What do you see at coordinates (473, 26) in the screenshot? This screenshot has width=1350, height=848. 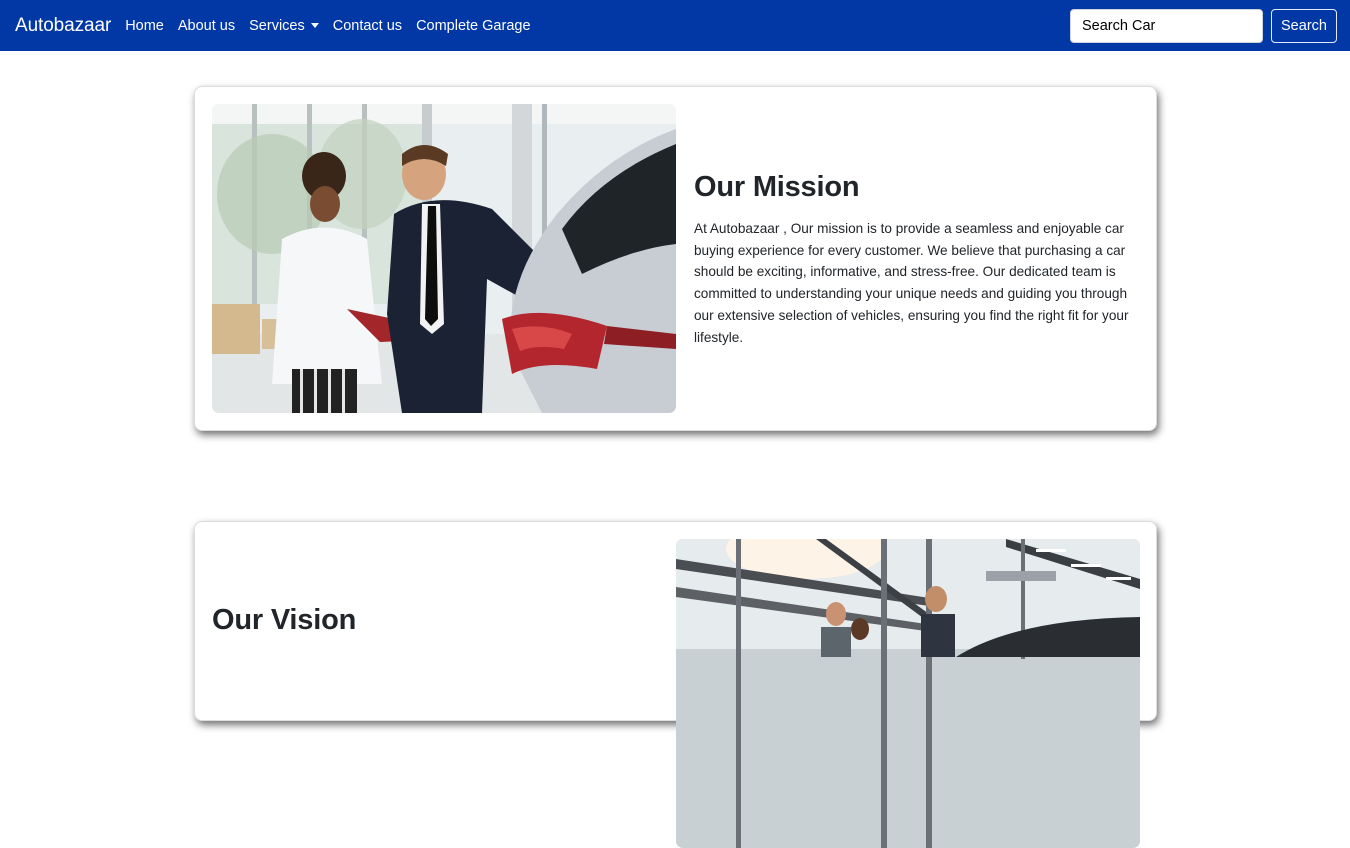 I see `nav-complete-garage: Complete Garage` at bounding box center [473, 26].